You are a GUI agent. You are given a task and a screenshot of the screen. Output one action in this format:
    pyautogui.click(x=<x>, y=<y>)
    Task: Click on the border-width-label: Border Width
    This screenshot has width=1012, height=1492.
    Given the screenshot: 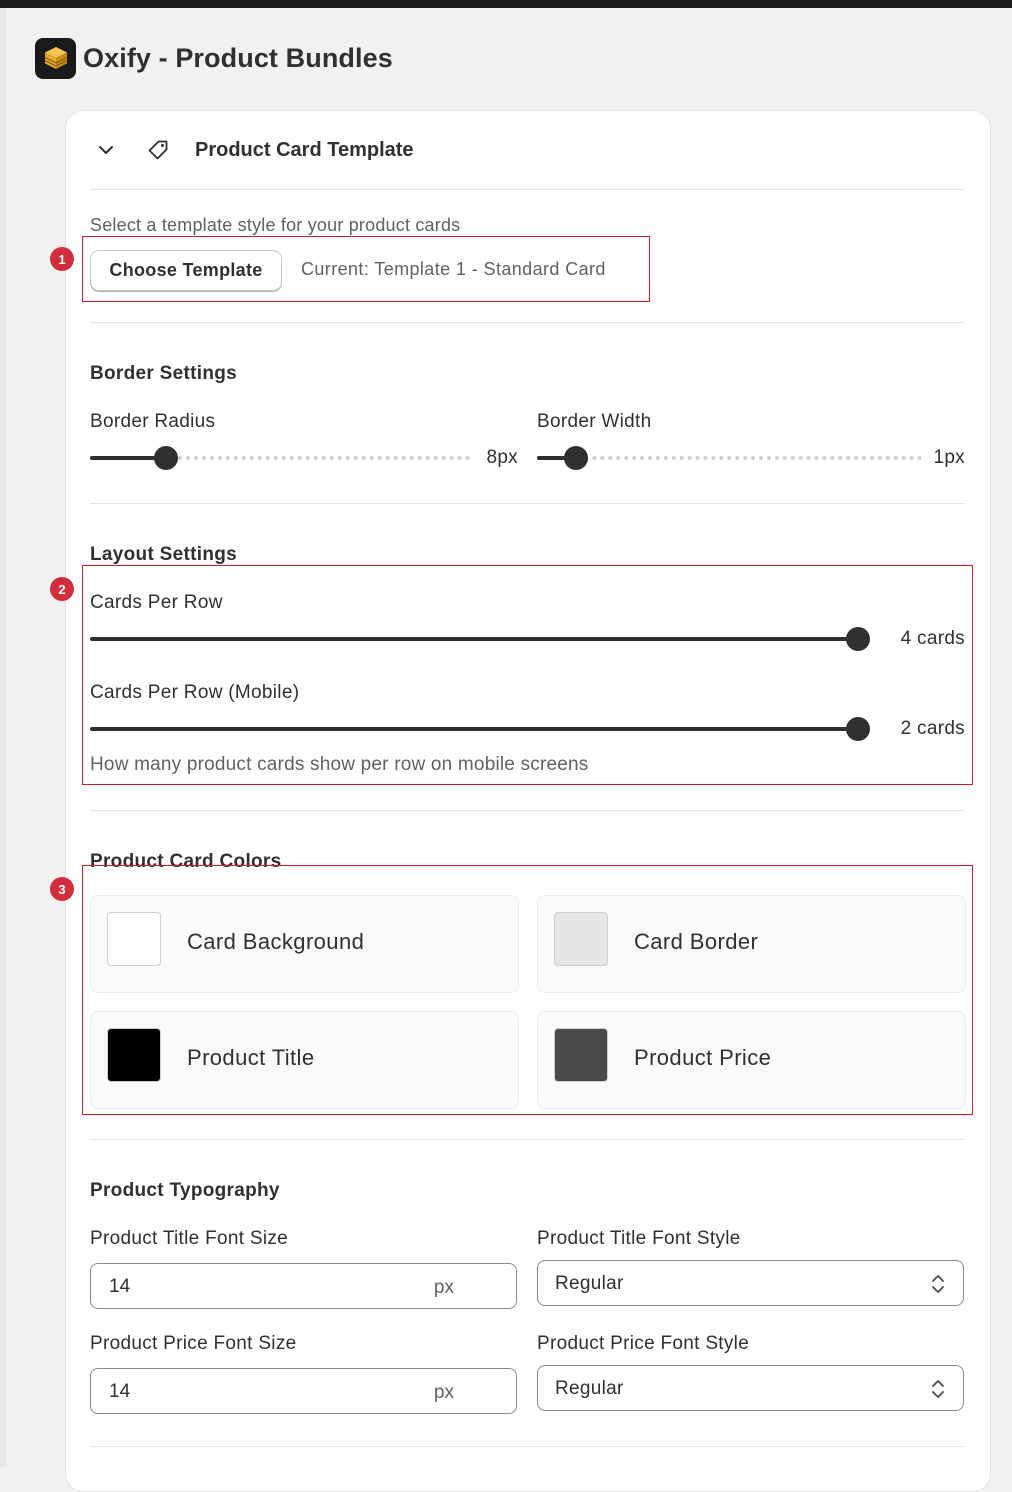 What is the action you would take?
    pyautogui.click(x=594, y=421)
    